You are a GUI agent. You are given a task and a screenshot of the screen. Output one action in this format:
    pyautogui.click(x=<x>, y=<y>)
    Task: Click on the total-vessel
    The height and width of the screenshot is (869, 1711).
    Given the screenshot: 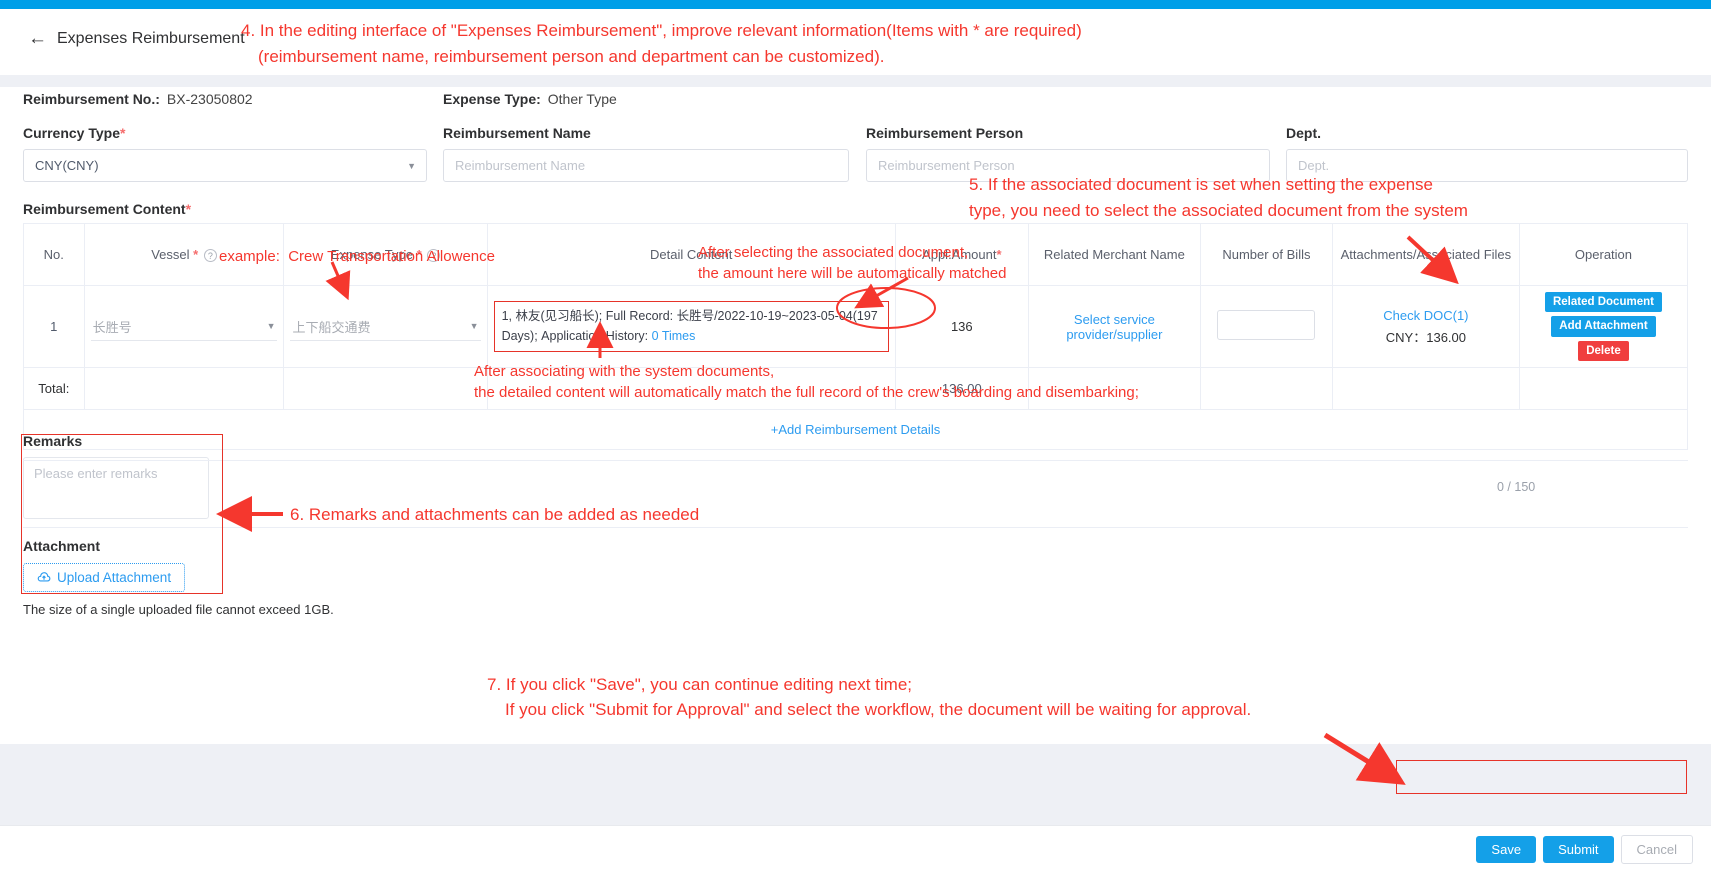 What is the action you would take?
    pyautogui.click(x=184, y=389)
    